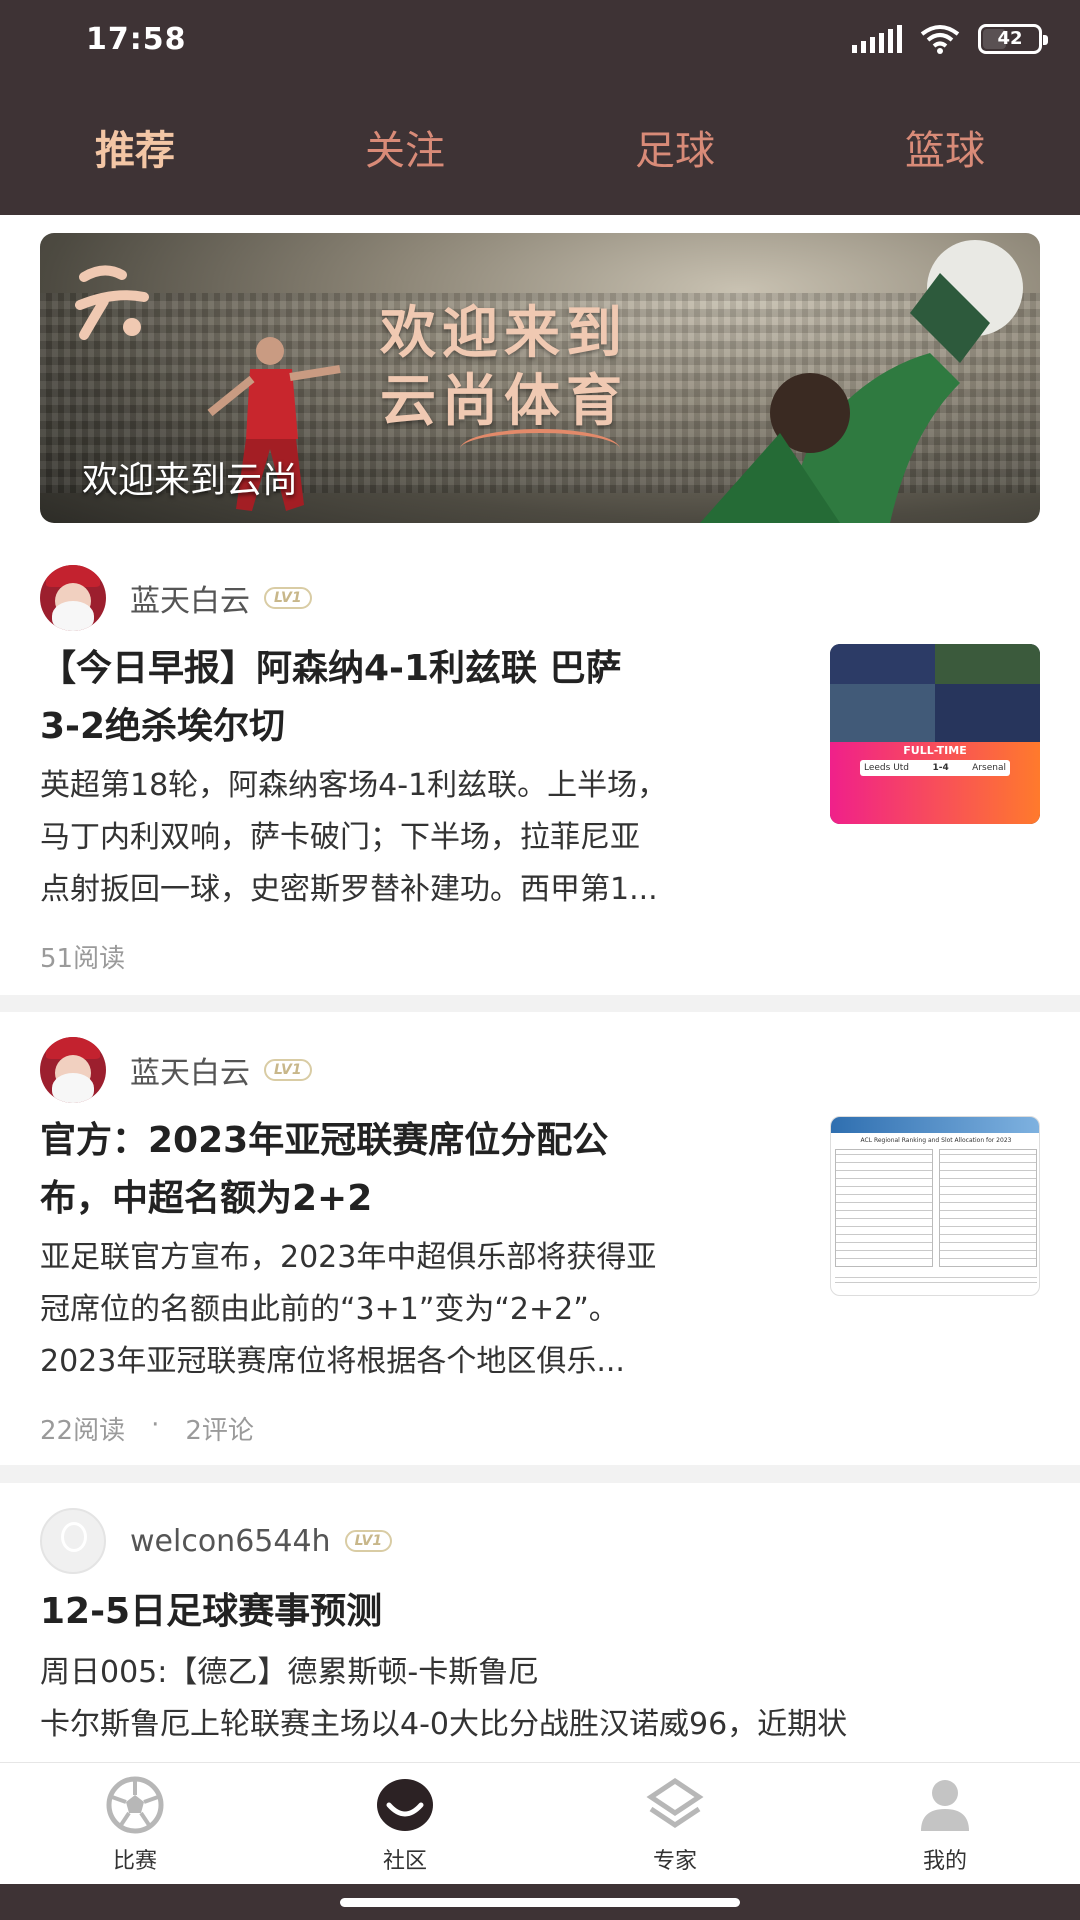 This screenshot has height=1920, width=1080. I want to click on summary-line: 亚足联官方宣布，2023年中超俱乐部将获得亚, so click(348, 1257).